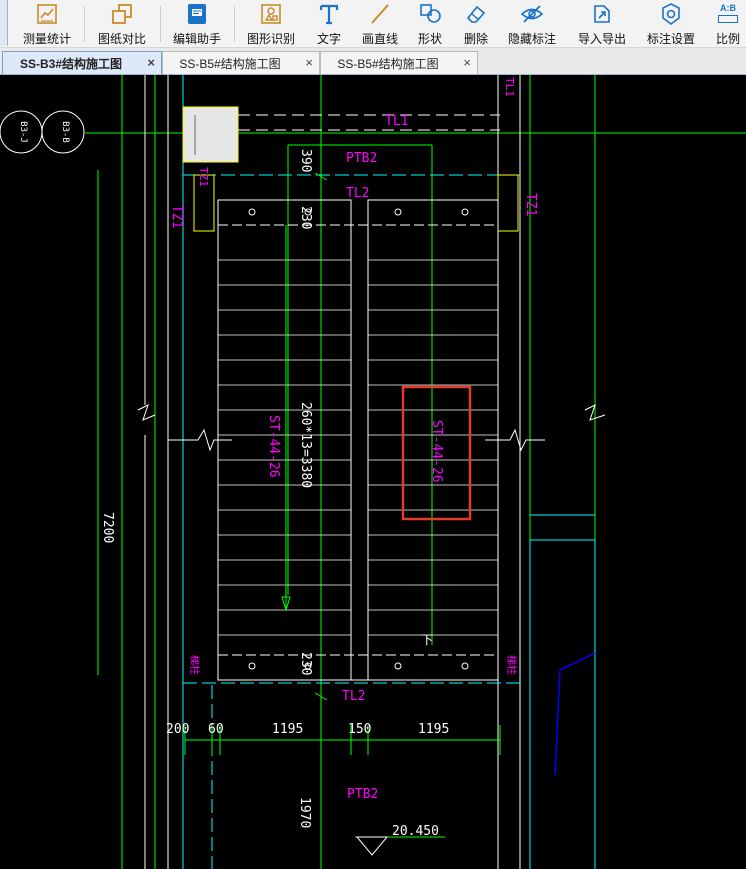 The height and width of the screenshot is (869, 746). I want to click on draw-line-label: 画直线, so click(379, 39).